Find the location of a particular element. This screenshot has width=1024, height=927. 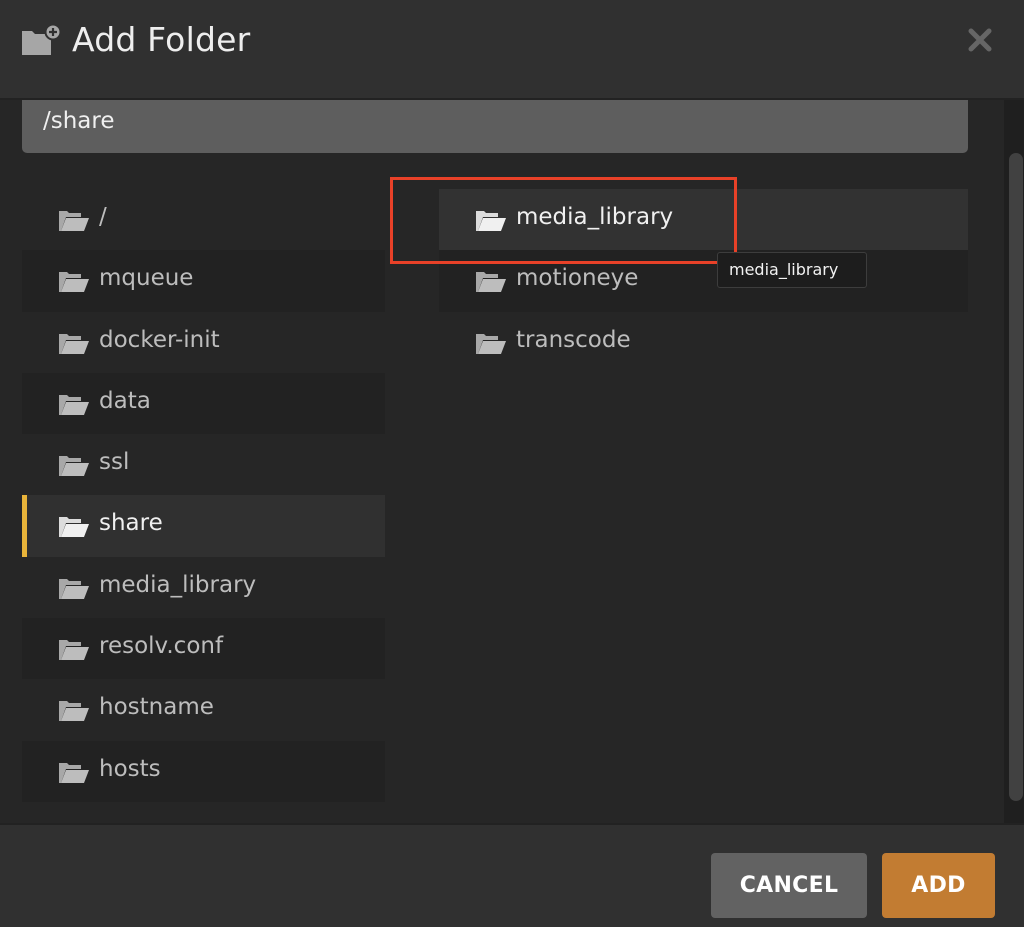

folder-label: motioneye is located at coordinates (577, 278).